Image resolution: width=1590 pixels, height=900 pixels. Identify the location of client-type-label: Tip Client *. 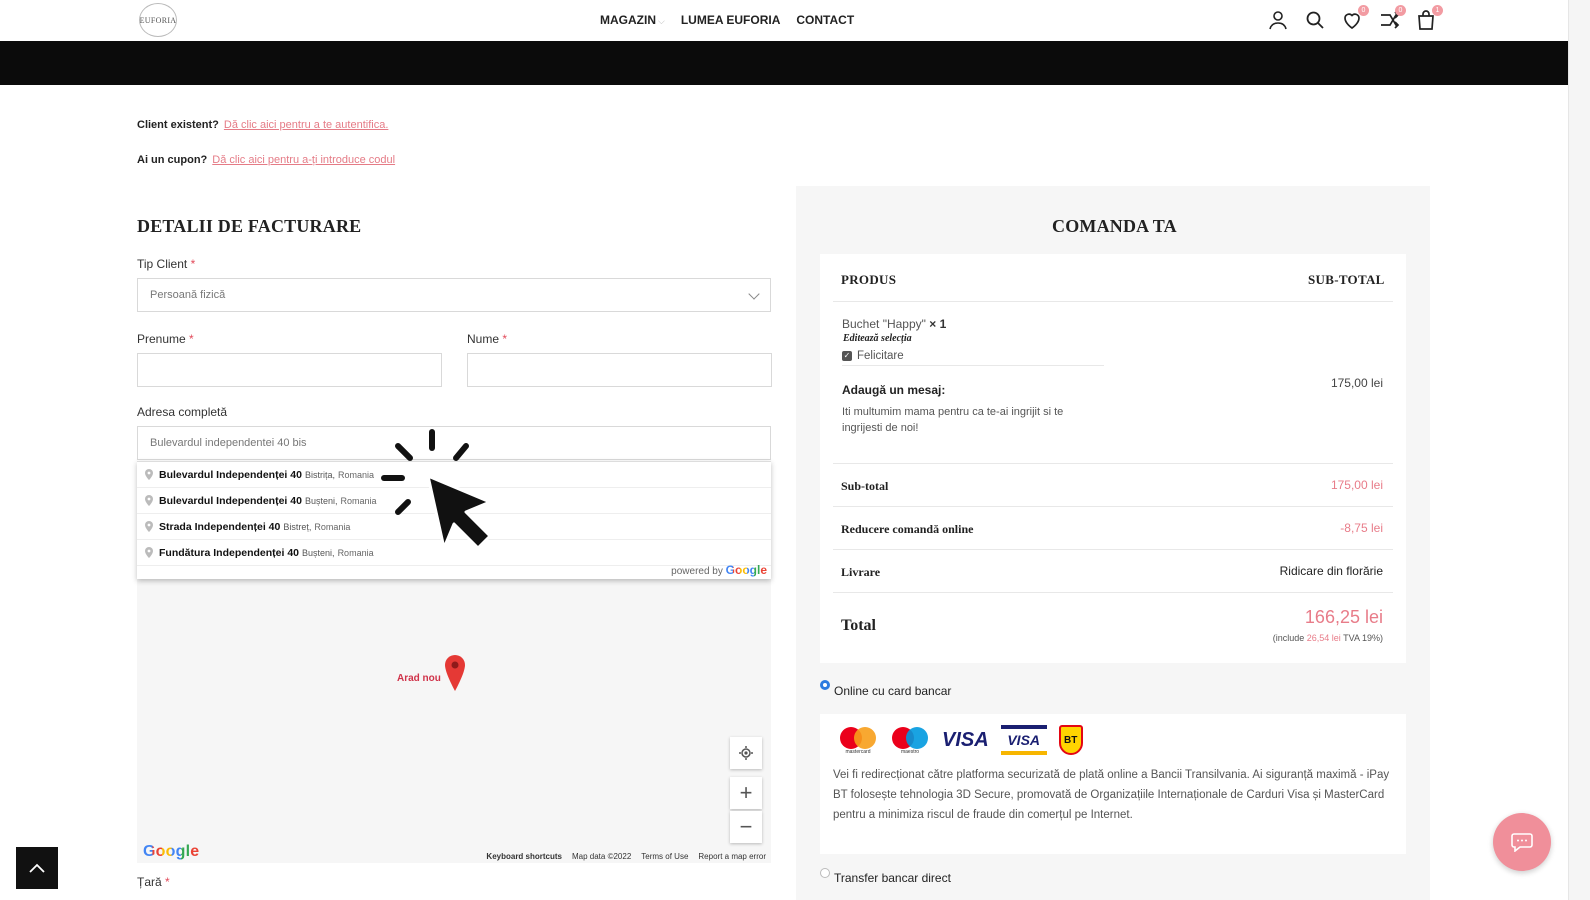
(166, 264).